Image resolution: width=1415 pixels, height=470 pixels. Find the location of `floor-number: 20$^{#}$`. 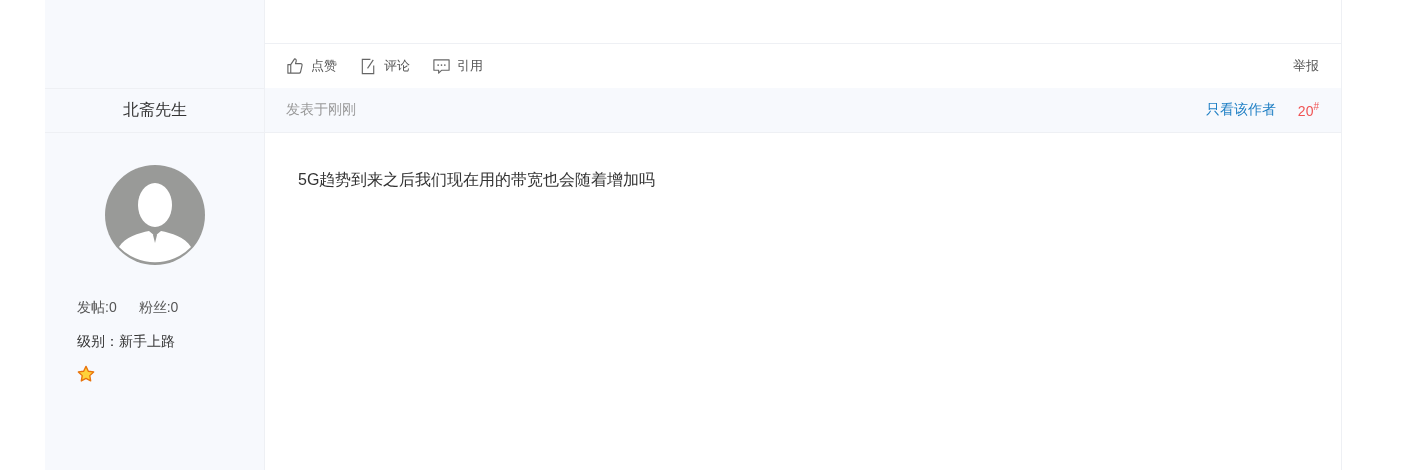

floor-number: 20$^{#}$ is located at coordinates (1308, 110).